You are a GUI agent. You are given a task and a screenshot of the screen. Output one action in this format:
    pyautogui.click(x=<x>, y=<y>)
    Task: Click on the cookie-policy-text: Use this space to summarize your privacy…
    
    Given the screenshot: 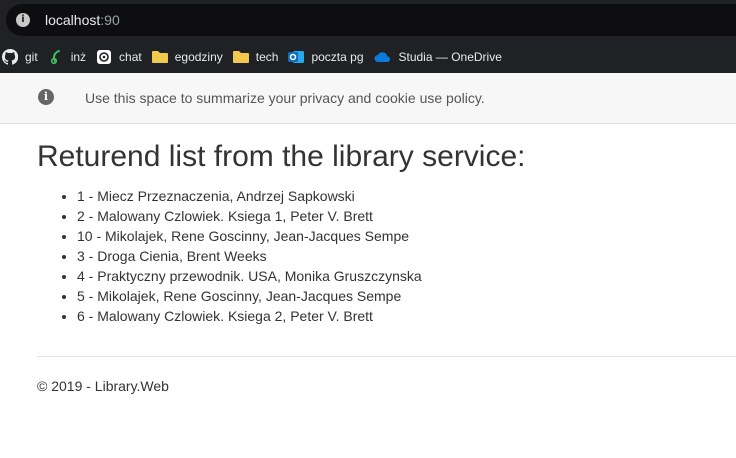 What is the action you would take?
    pyautogui.click(x=285, y=98)
    